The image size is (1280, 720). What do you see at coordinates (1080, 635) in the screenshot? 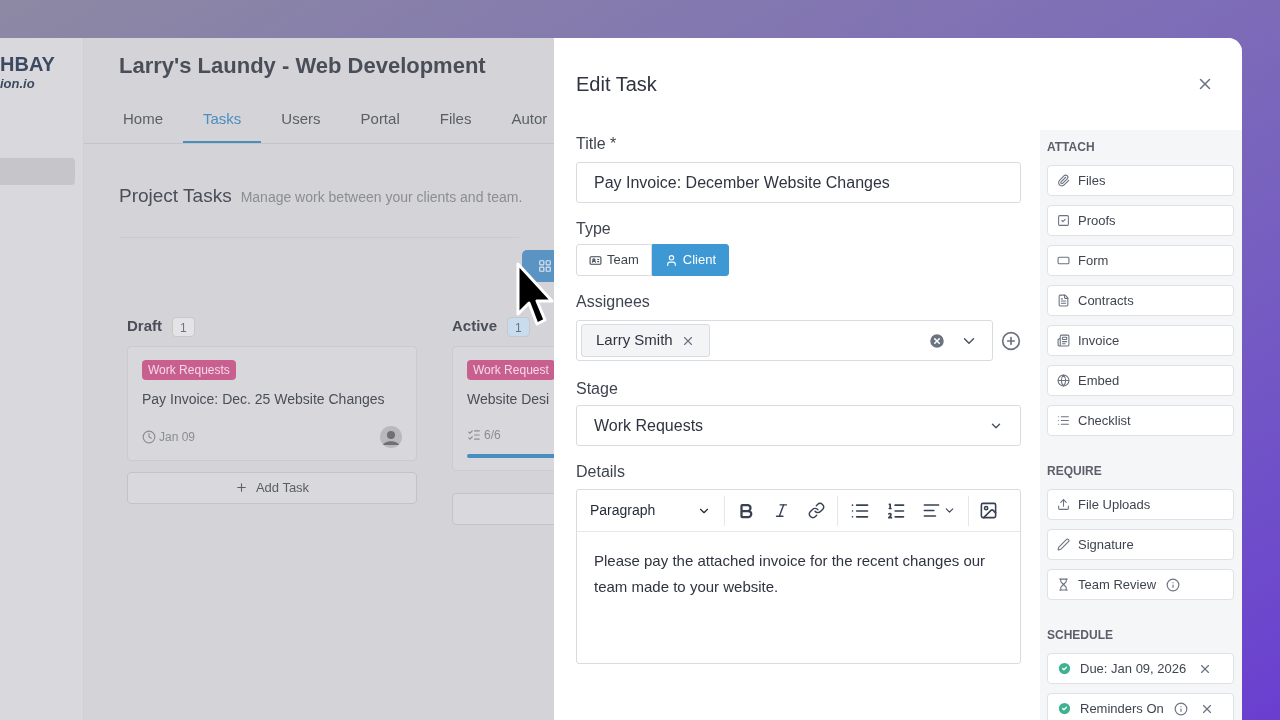
I see `section-heading: SCHEDULE` at bounding box center [1080, 635].